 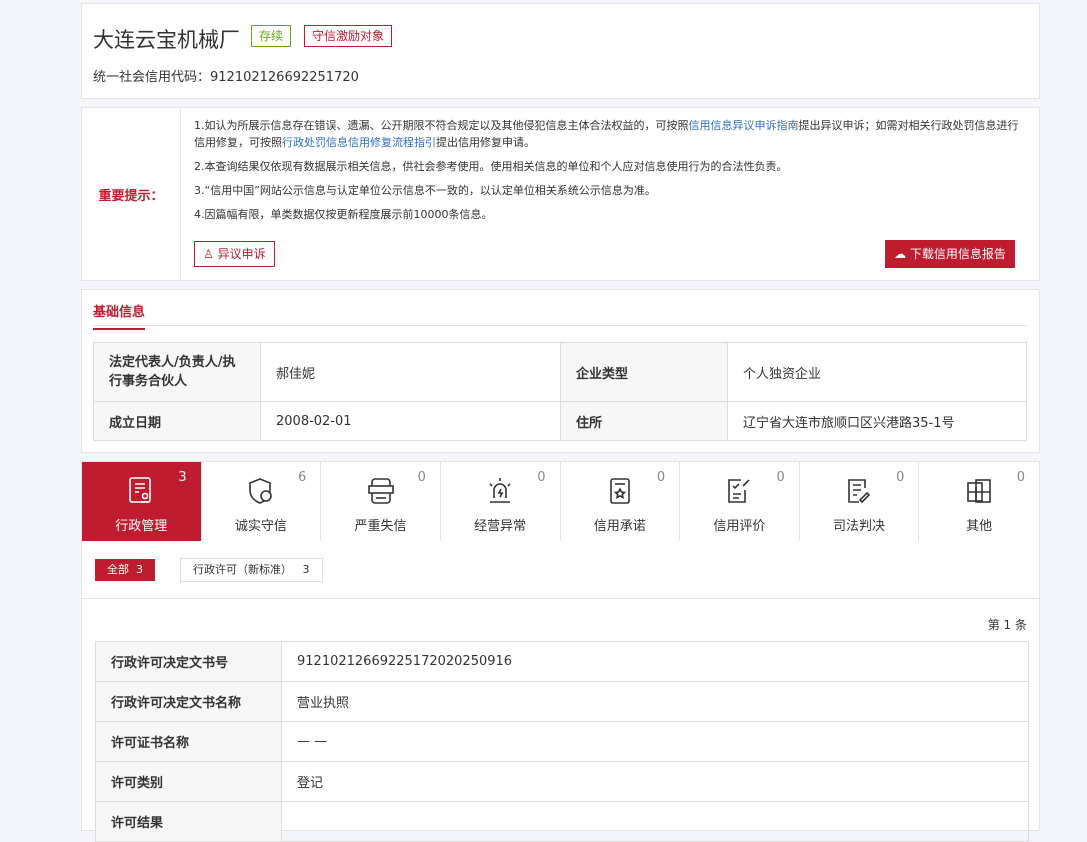 What do you see at coordinates (859, 491) in the screenshot?
I see `judgment-icon` at bounding box center [859, 491].